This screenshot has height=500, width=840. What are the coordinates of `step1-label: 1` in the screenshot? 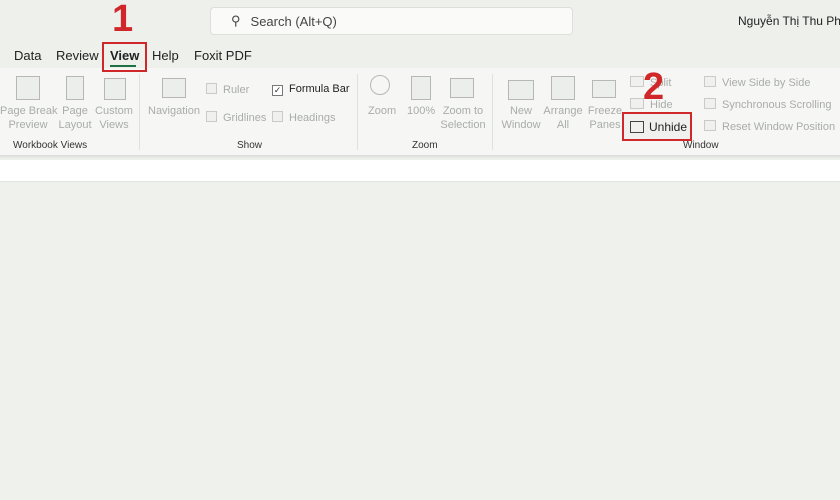 It's located at (123, 20).